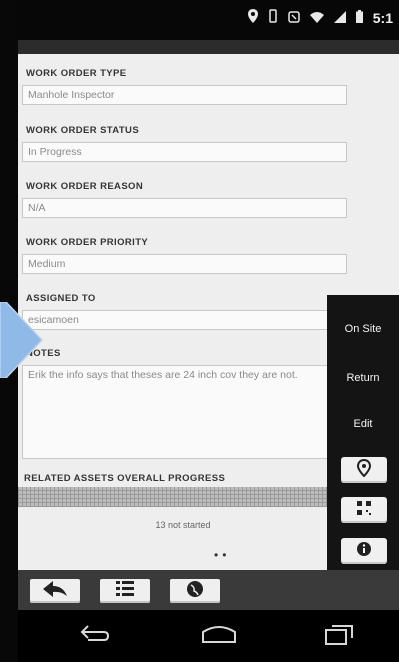  Describe the element at coordinates (184, 152) in the screenshot. I see `work-order-status-field: In Progress` at that location.